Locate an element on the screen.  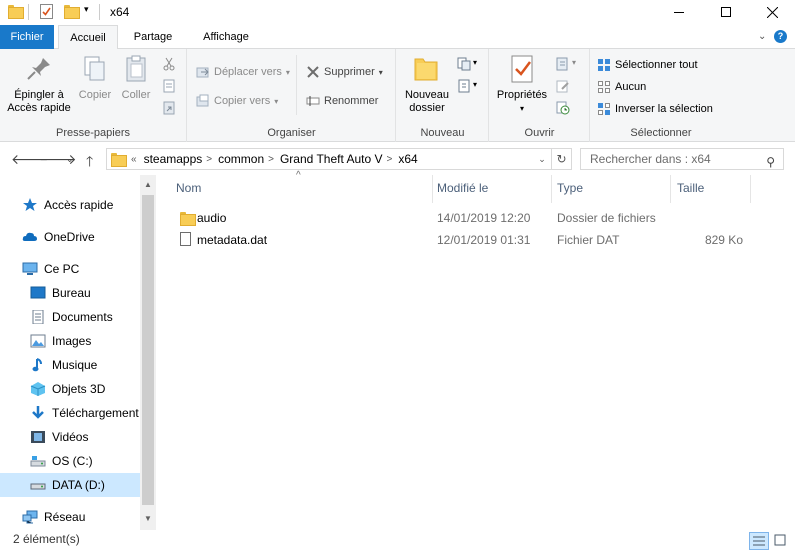
new-folder-qat-icon is located at coordinates (72, 12).